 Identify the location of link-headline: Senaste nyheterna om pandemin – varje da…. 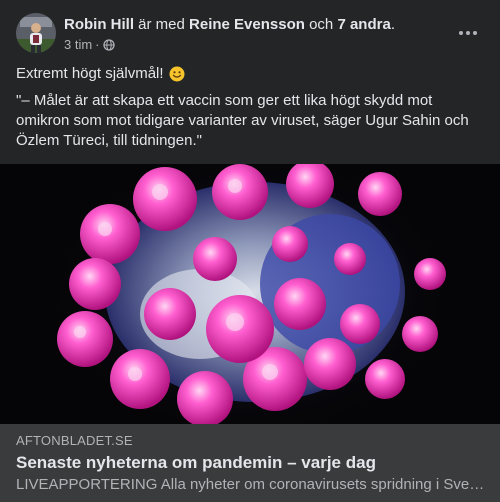
(196, 463).